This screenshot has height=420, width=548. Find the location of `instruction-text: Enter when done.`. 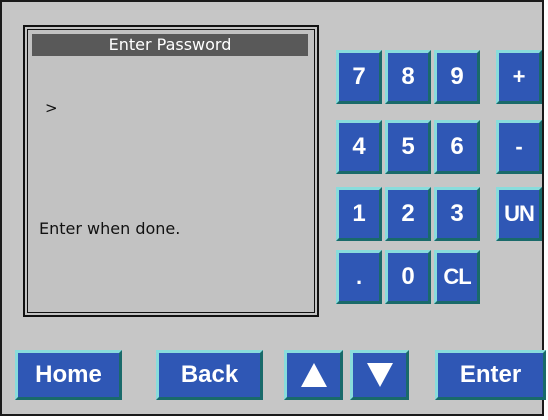

instruction-text: Enter when done. is located at coordinates (110, 228).